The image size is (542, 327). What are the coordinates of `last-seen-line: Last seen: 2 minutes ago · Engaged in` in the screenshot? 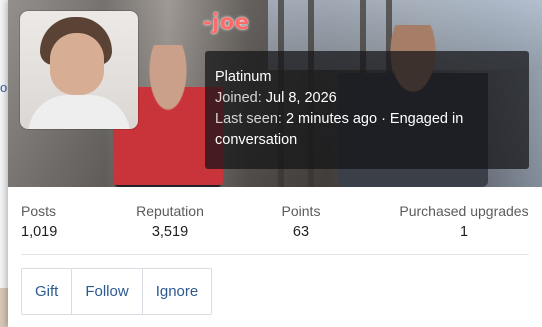 It's located at (367, 119).